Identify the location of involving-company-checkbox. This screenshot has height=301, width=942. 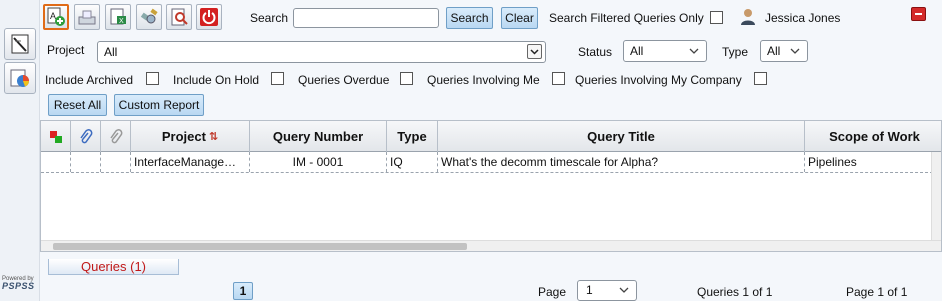
(760, 78).